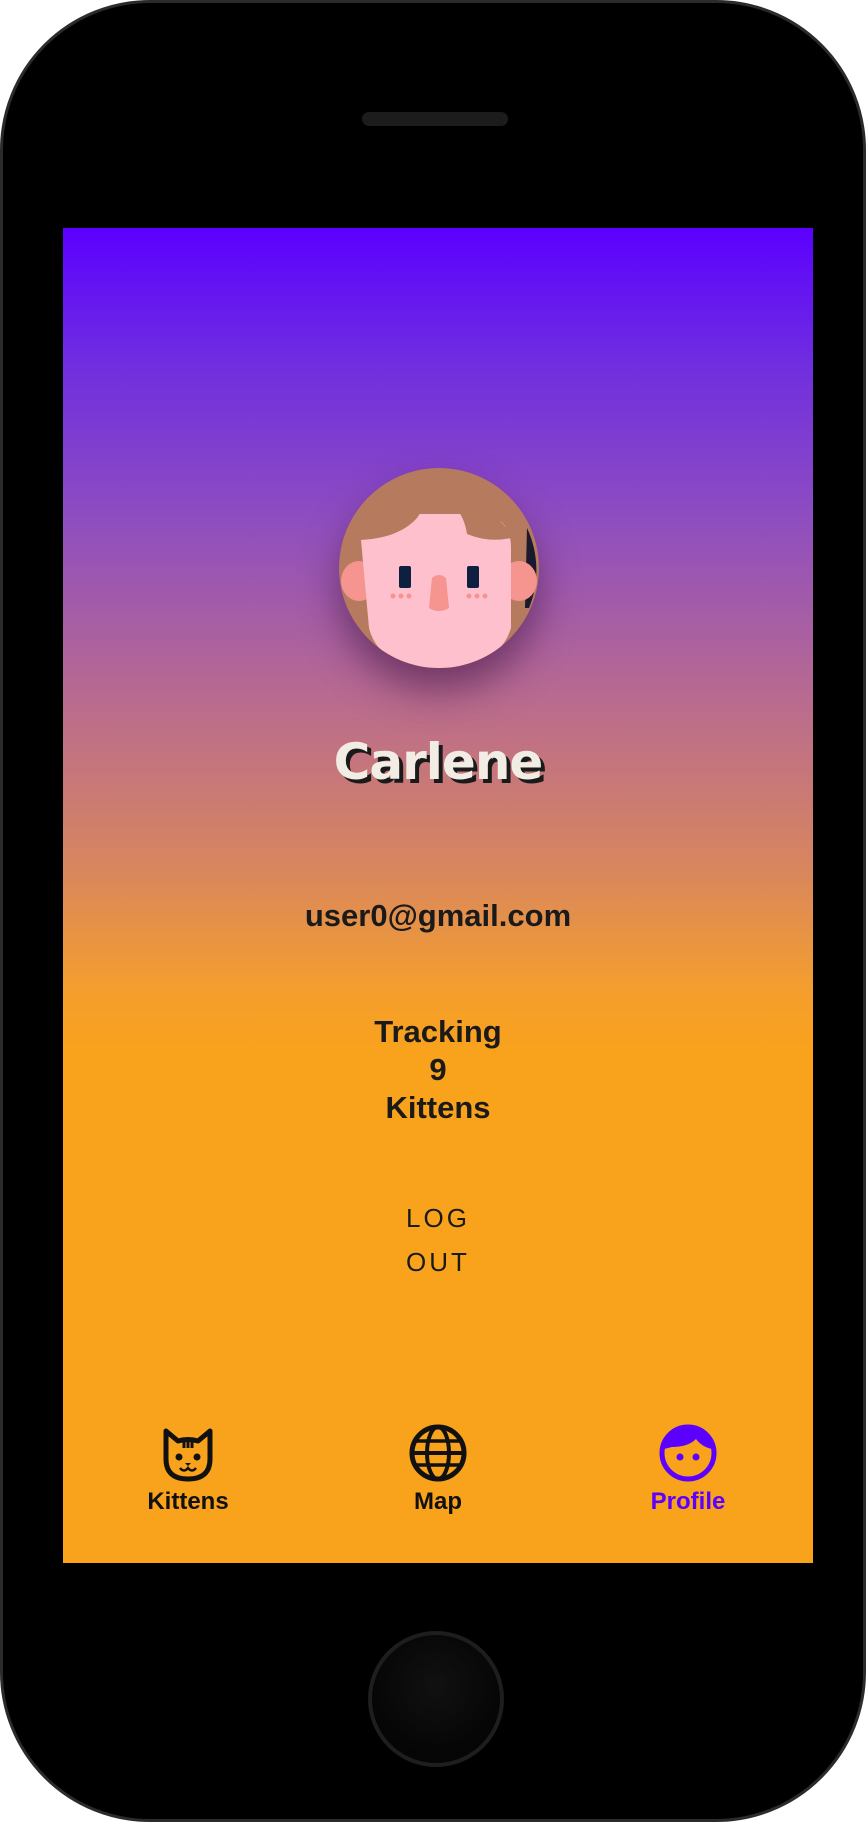 The image size is (866, 1822). I want to click on globe-icon, so click(438, 1453).